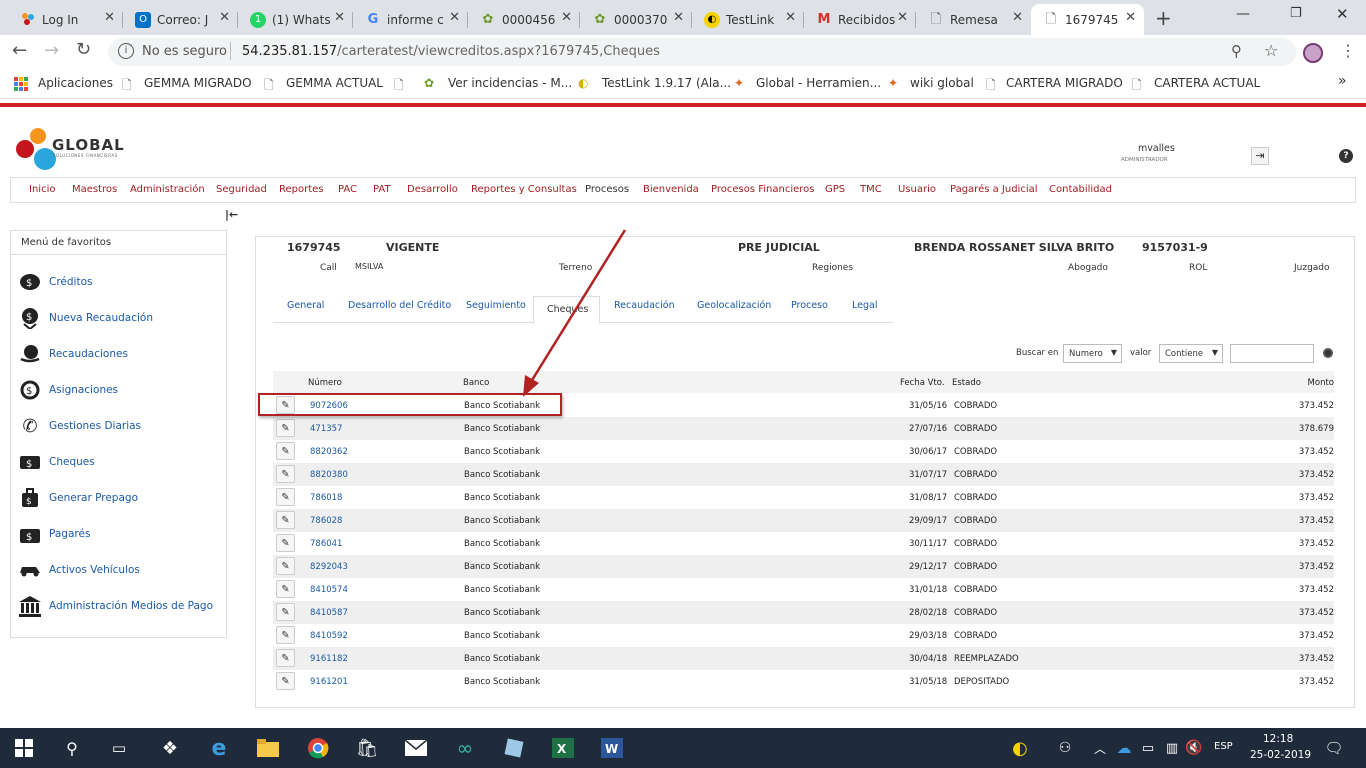 This screenshot has width=1366, height=768. What do you see at coordinates (329, 567) in the screenshot?
I see `cheque-number-link: 8292043` at bounding box center [329, 567].